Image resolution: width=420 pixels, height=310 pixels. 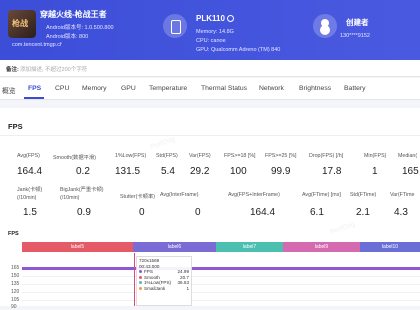 What do you see at coordinates (357, 22) in the screenshot?
I see `creator-label: 创建者` at bounding box center [357, 22].